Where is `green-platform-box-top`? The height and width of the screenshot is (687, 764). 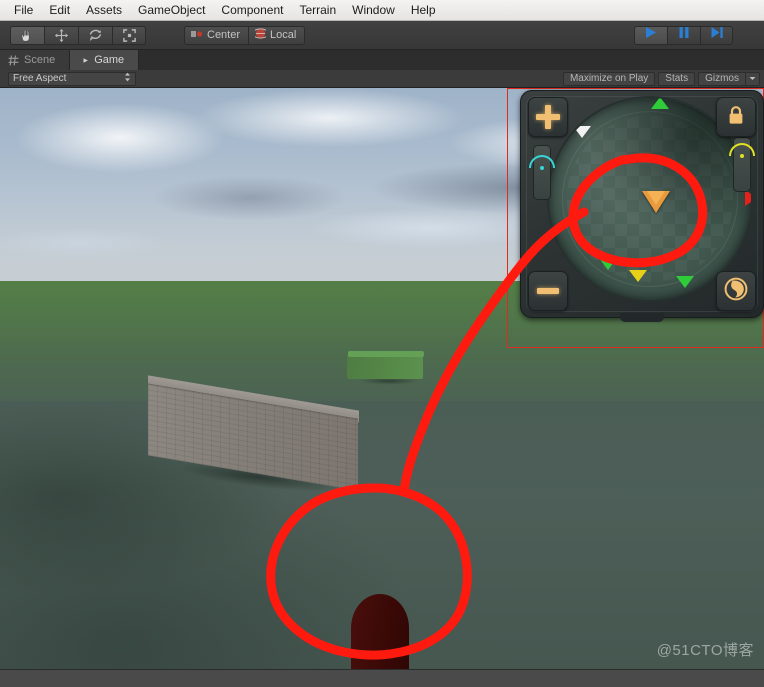 green-platform-box-top is located at coordinates (386, 354).